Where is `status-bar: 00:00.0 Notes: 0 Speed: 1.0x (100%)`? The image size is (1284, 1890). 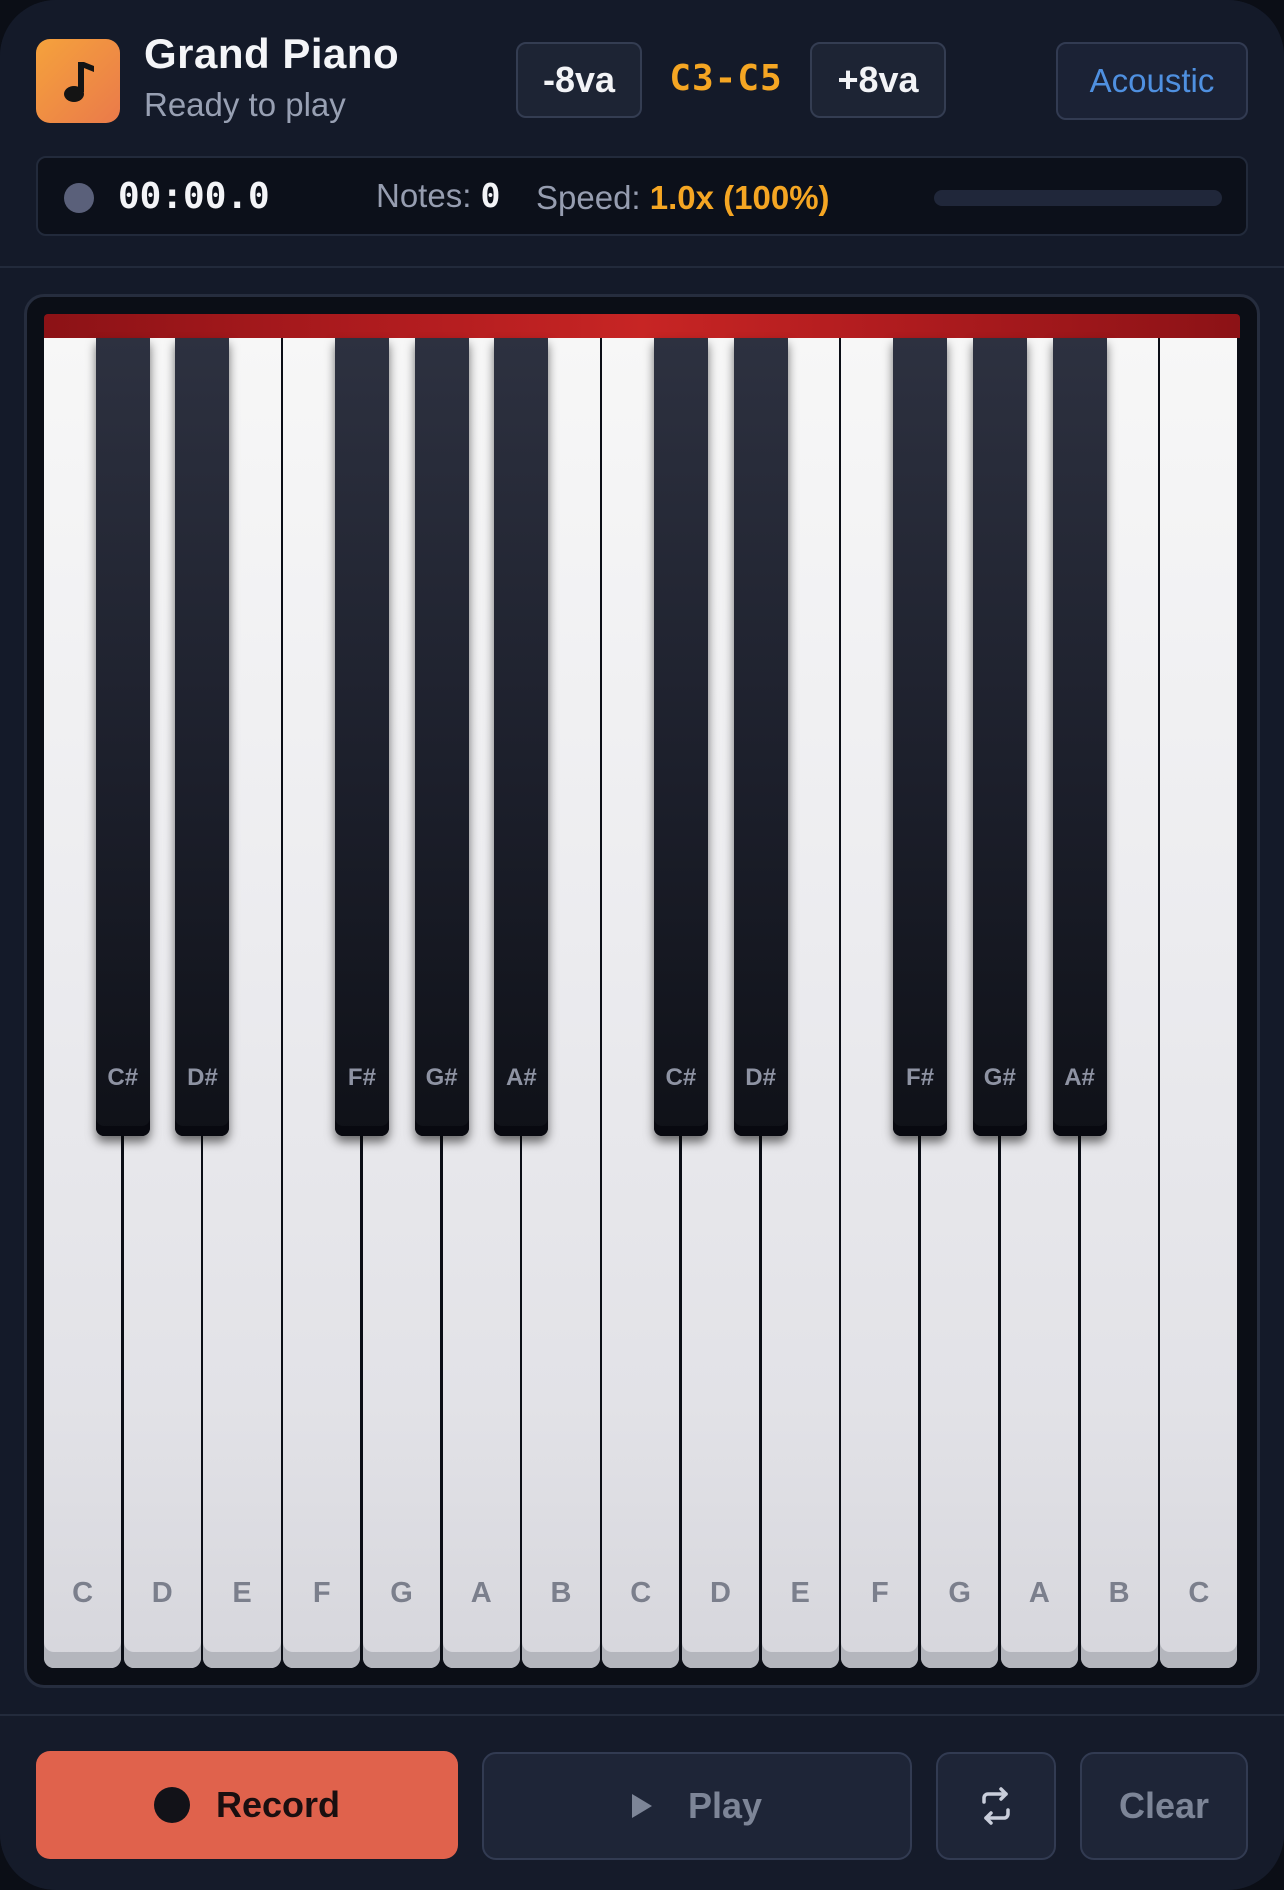 status-bar: 00:00.0 Notes: 0 Speed: 1.0x (100%) is located at coordinates (642, 196).